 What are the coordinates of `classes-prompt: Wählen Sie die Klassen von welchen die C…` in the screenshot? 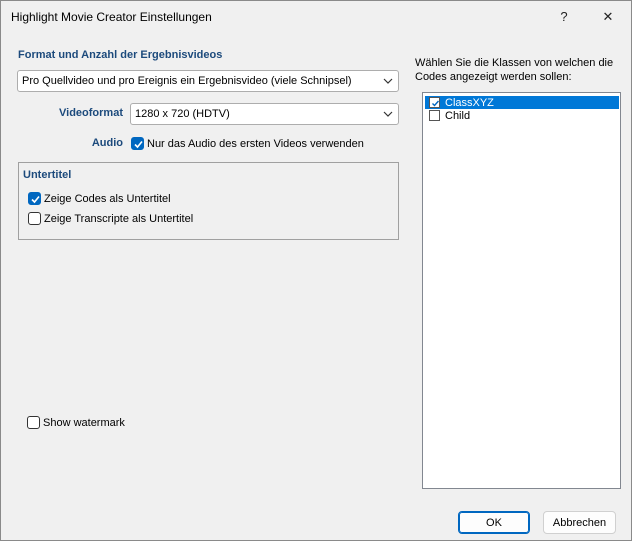 It's located at (514, 70).